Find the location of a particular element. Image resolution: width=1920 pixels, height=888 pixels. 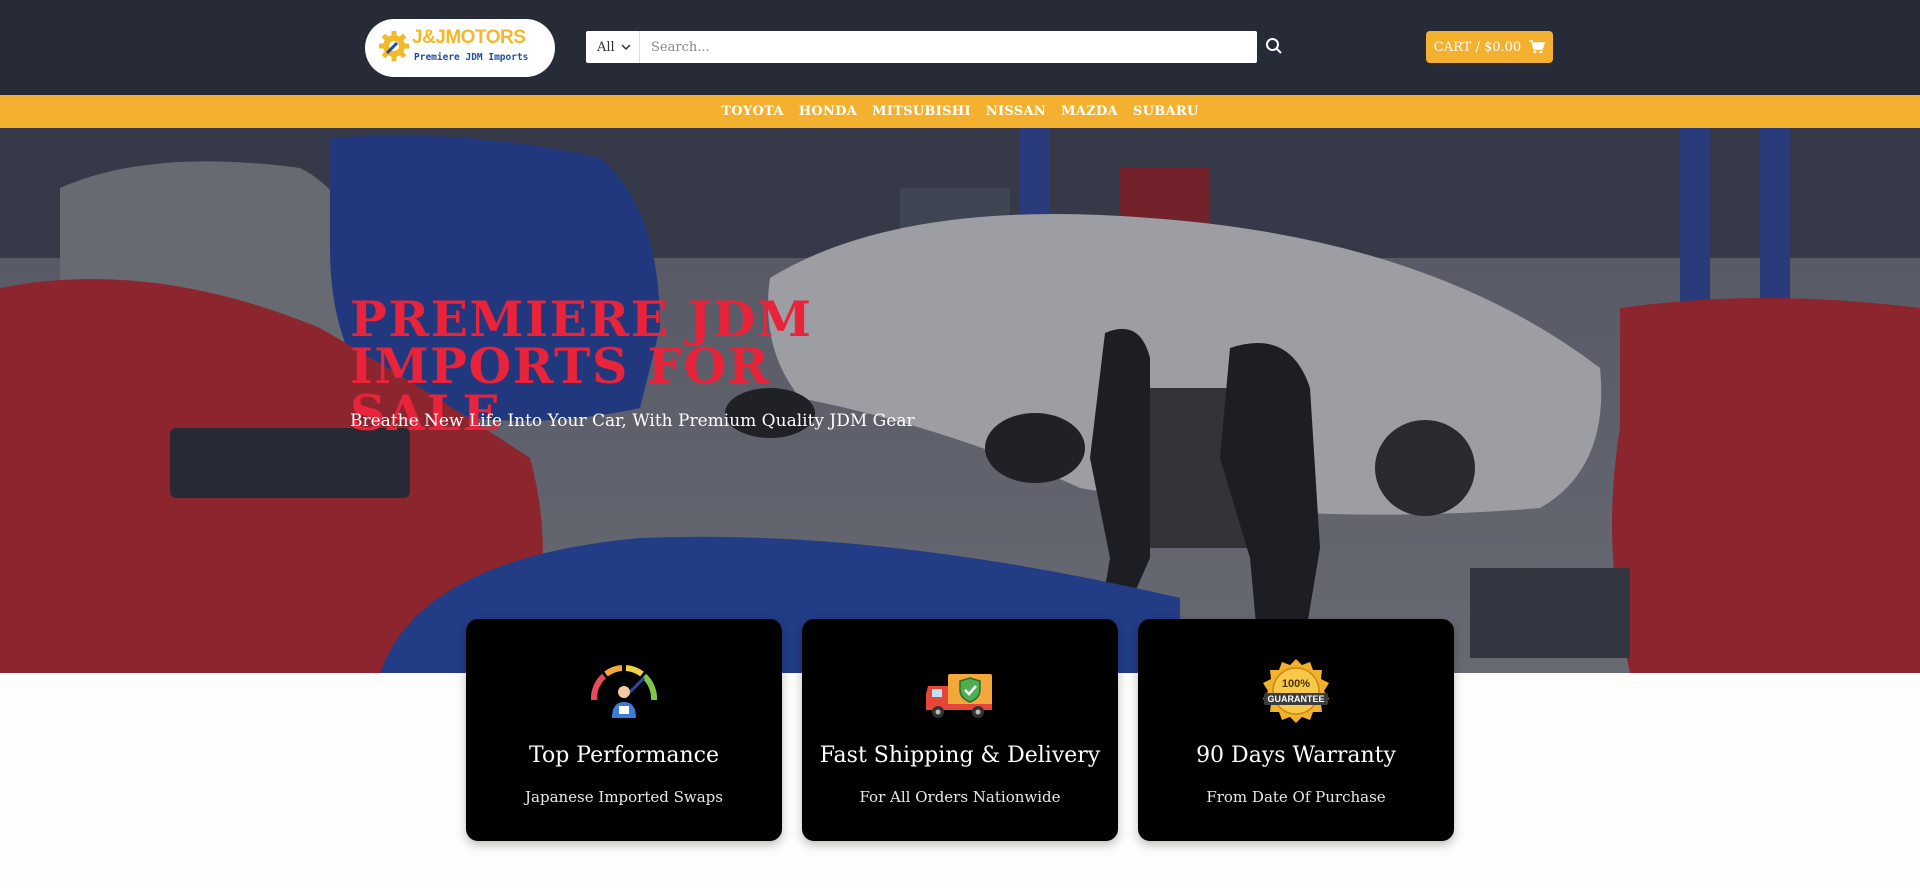

search-bar: All is located at coordinates (921, 47).